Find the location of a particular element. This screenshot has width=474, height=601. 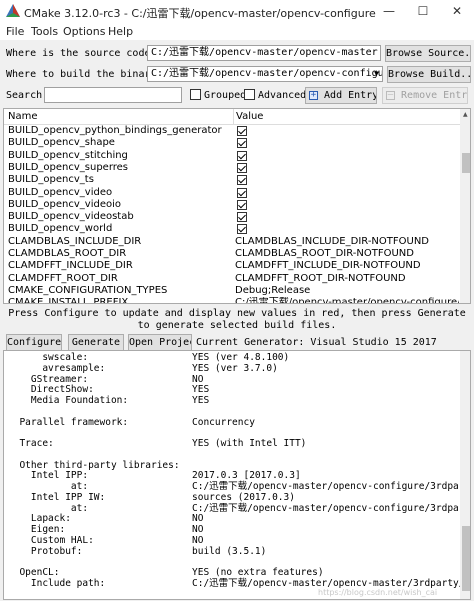

column-header-value: Value is located at coordinates (249, 116).